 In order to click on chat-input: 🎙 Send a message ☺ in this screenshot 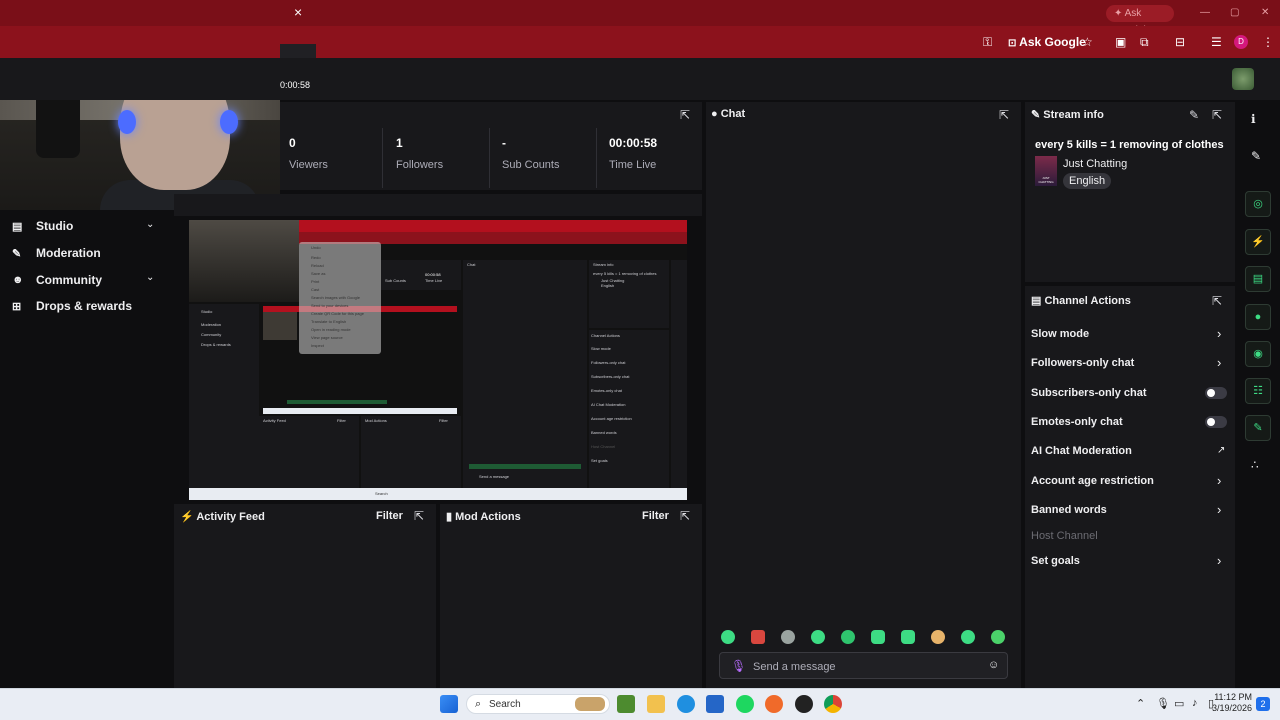, I will do `click(863, 665)`.